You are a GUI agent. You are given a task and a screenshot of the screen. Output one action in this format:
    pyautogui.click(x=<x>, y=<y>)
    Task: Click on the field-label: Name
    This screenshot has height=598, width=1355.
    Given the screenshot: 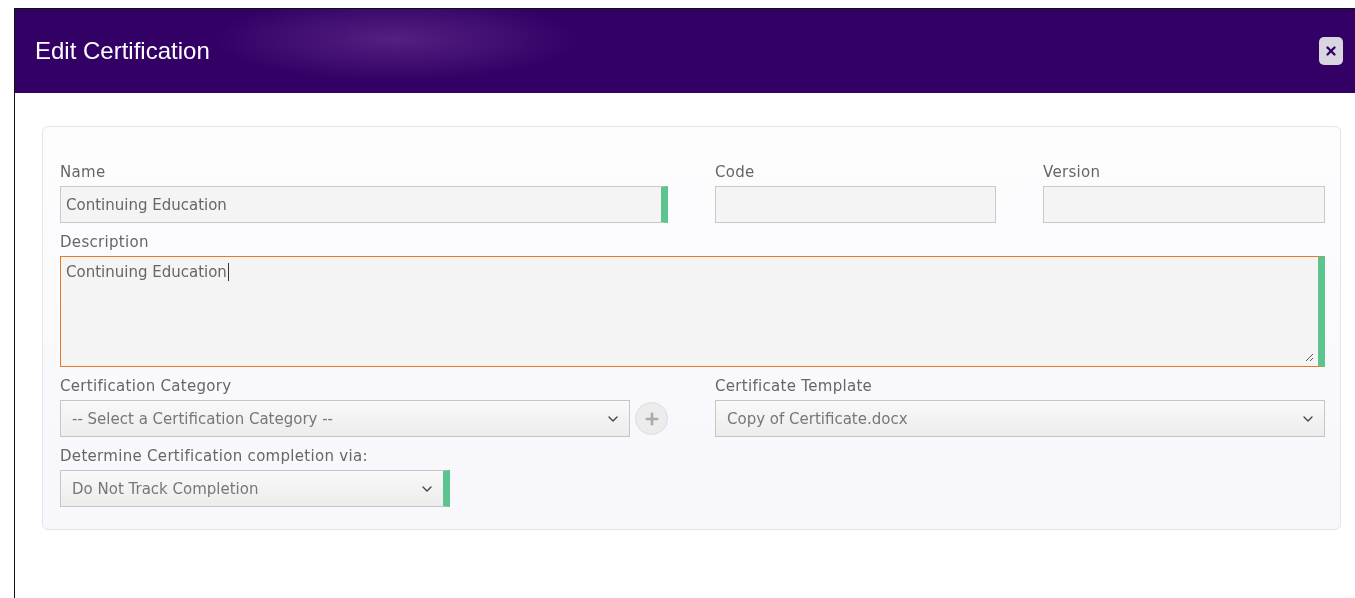 What is the action you would take?
    pyautogui.click(x=83, y=172)
    